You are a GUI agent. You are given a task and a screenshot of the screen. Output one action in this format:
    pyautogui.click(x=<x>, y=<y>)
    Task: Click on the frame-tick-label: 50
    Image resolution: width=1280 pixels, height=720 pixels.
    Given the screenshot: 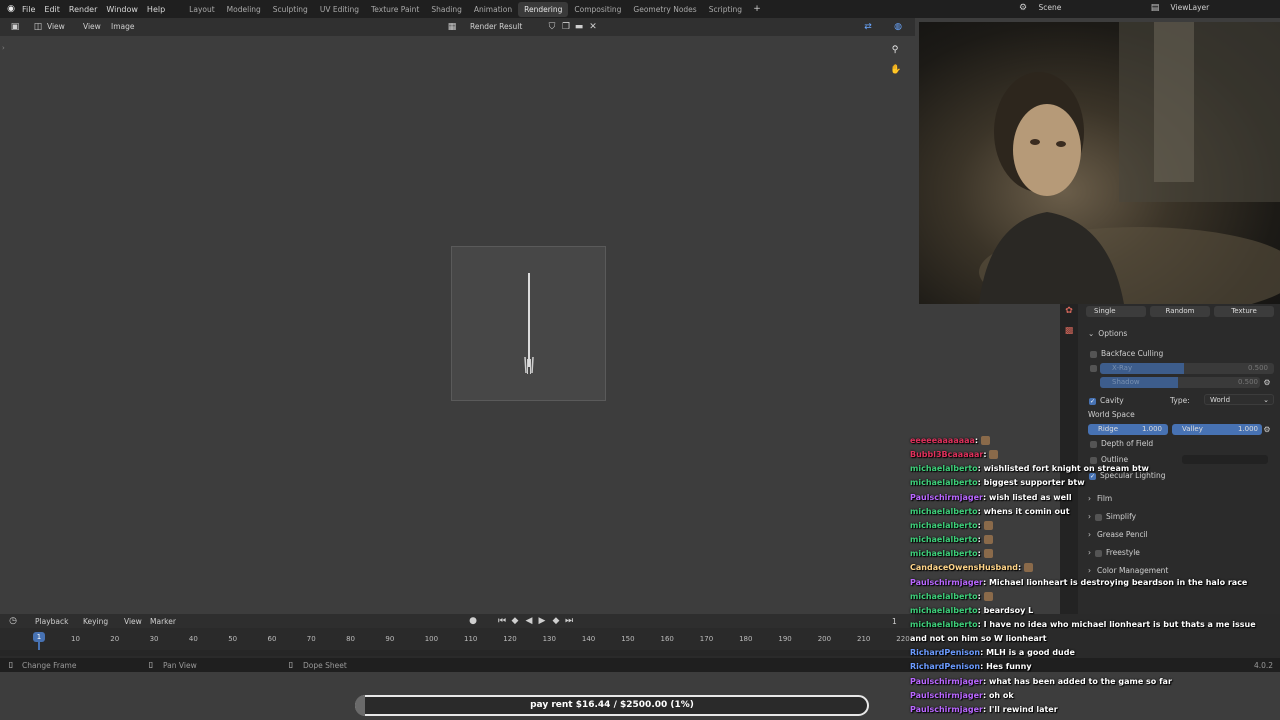 What is the action you would take?
    pyautogui.click(x=233, y=639)
    